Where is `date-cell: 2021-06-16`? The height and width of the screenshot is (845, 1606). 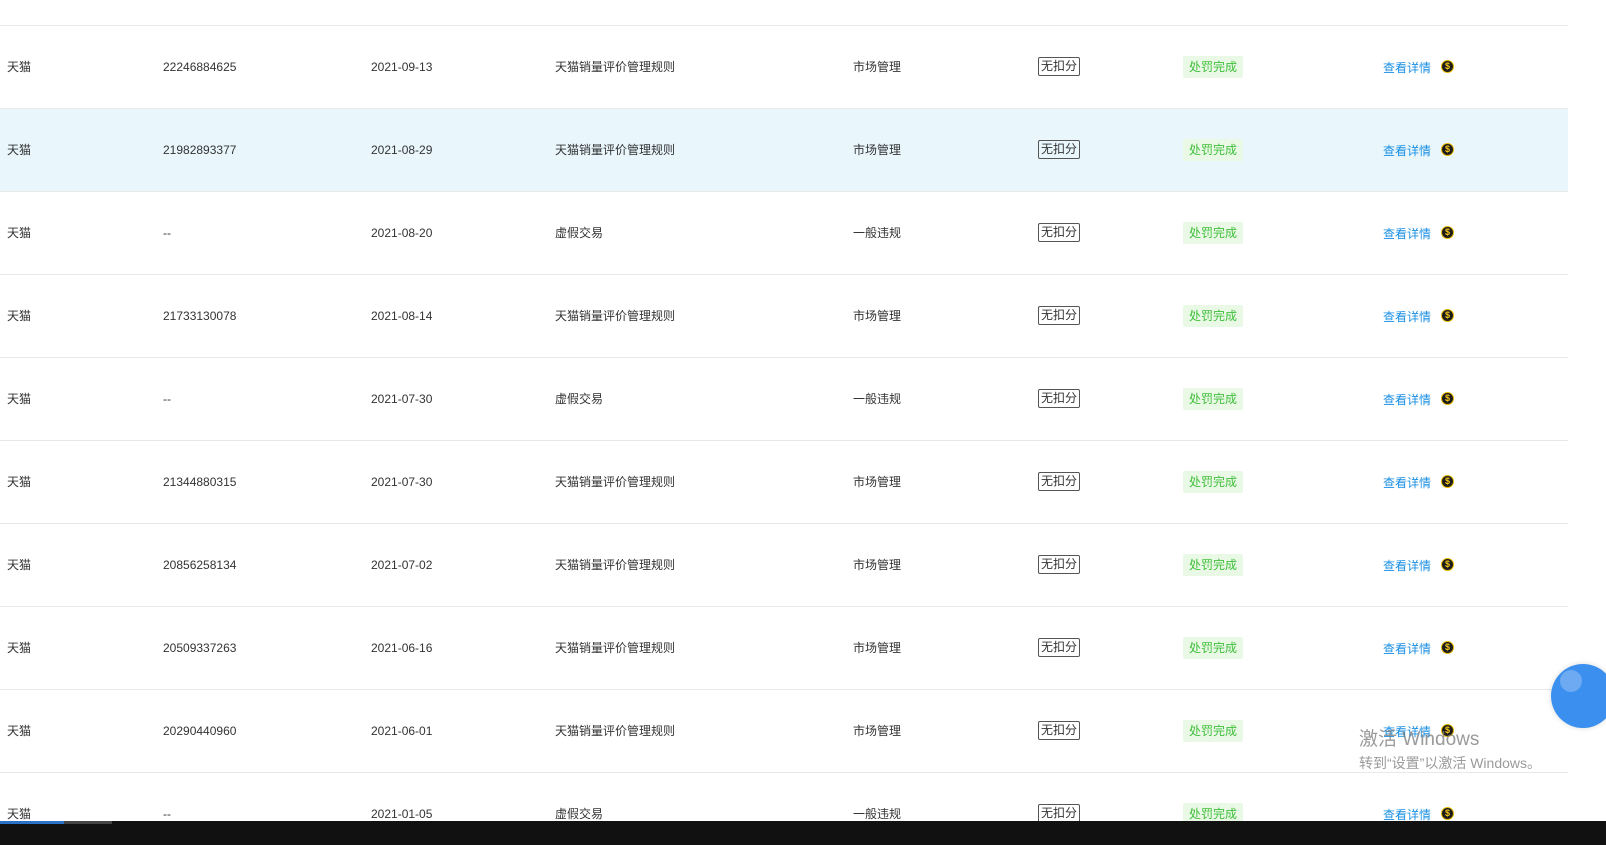 date-cell: 2021-06-16 is located at coordinates (402, 648).